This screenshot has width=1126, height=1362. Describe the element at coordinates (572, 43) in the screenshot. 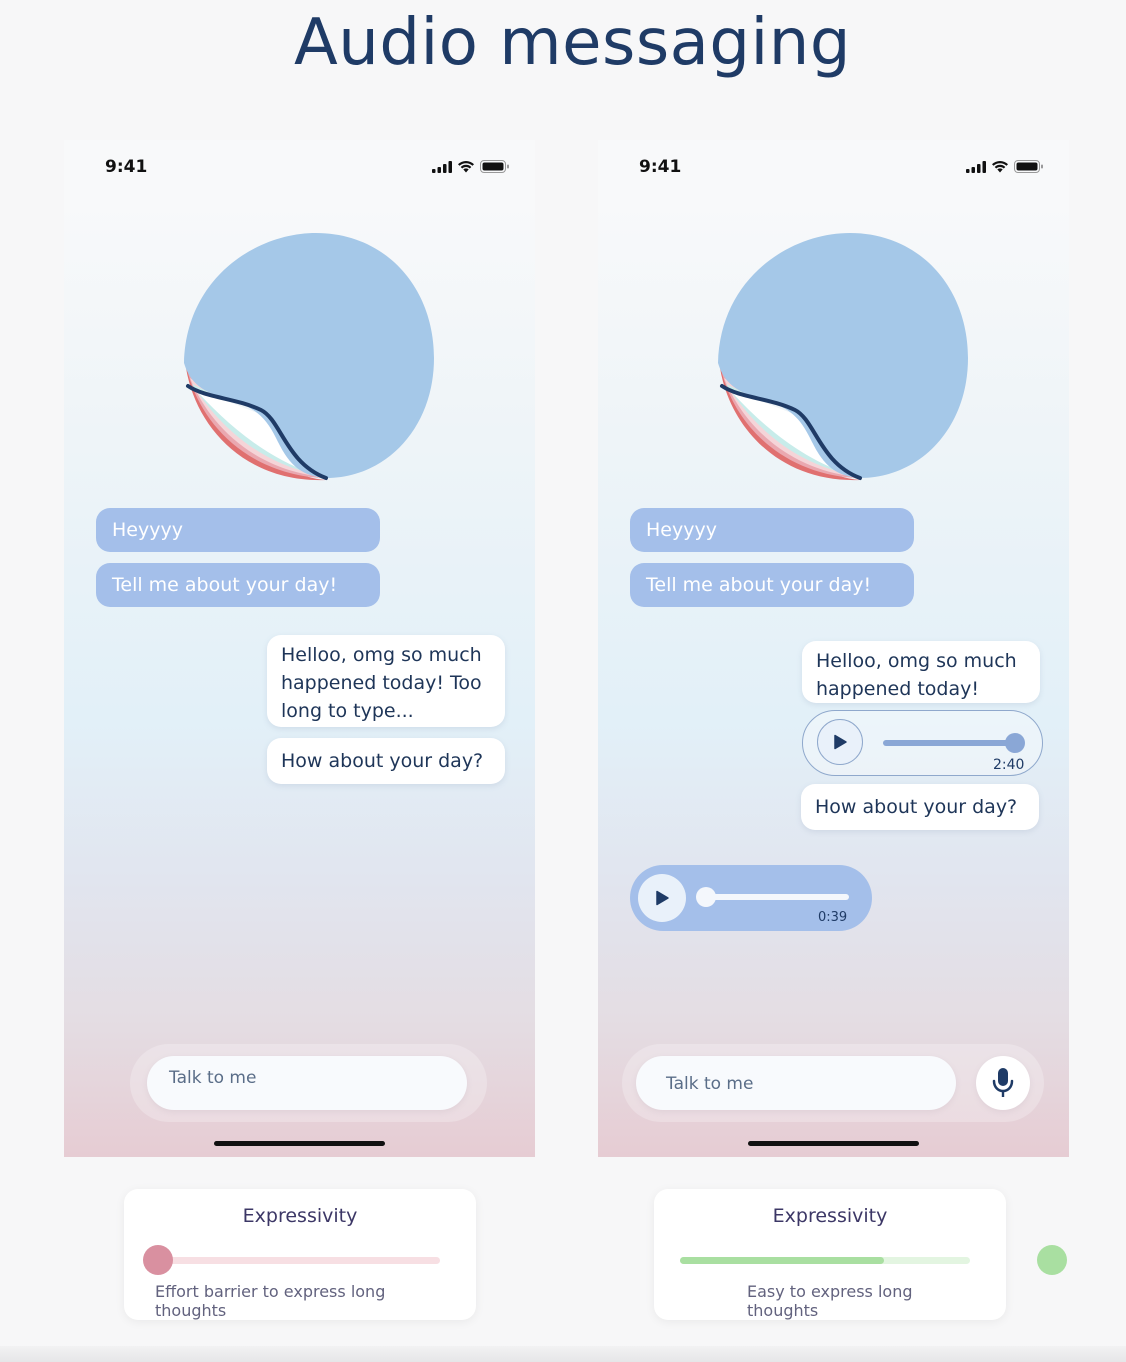

I see `page-title: Audio messaging` at that location.